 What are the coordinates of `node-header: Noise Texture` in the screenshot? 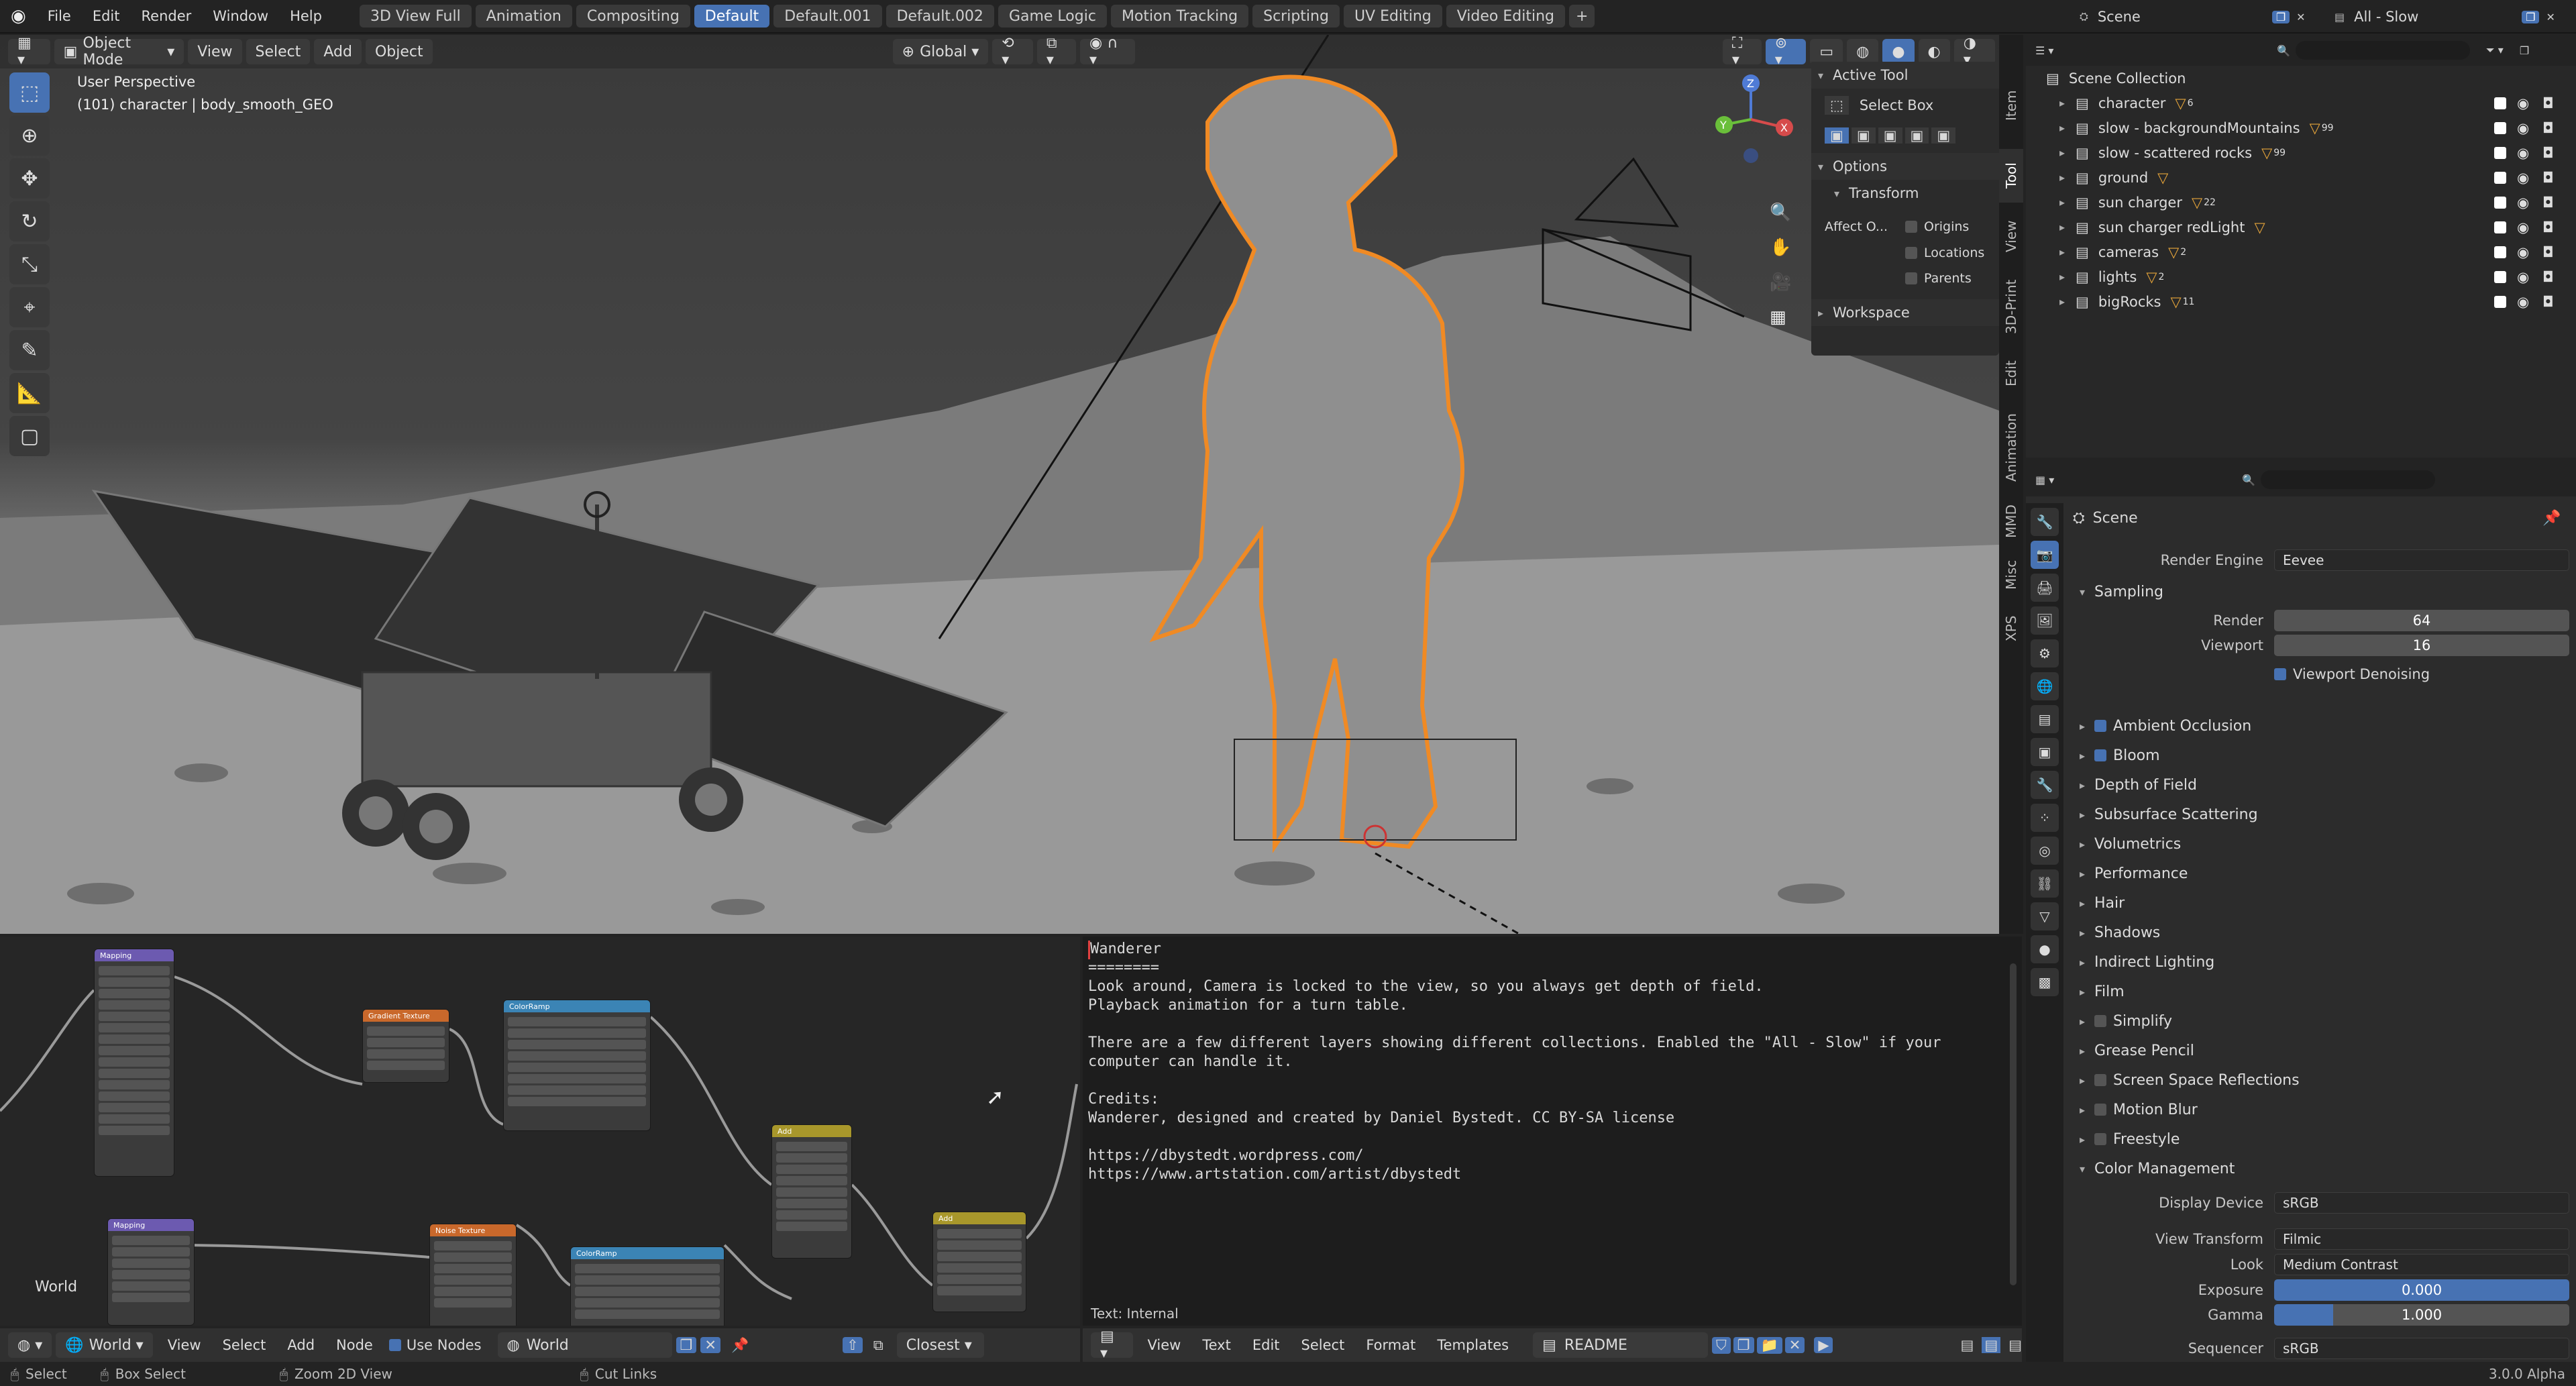 It's located at (473, 1230).